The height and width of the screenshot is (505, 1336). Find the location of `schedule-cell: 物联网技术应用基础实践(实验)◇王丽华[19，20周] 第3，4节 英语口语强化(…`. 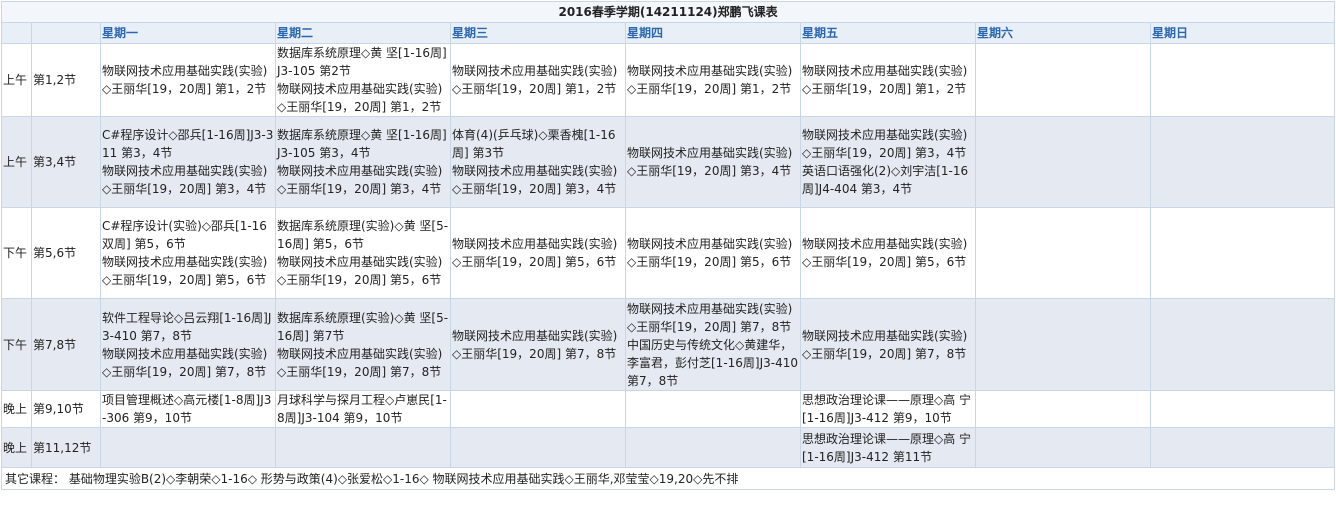

schedule-cell: 物联网技术应用基础实践(实验)◇王丽华[19，20周] 第3，4节 英语口语强化(… is located at coordinates (888, 162).